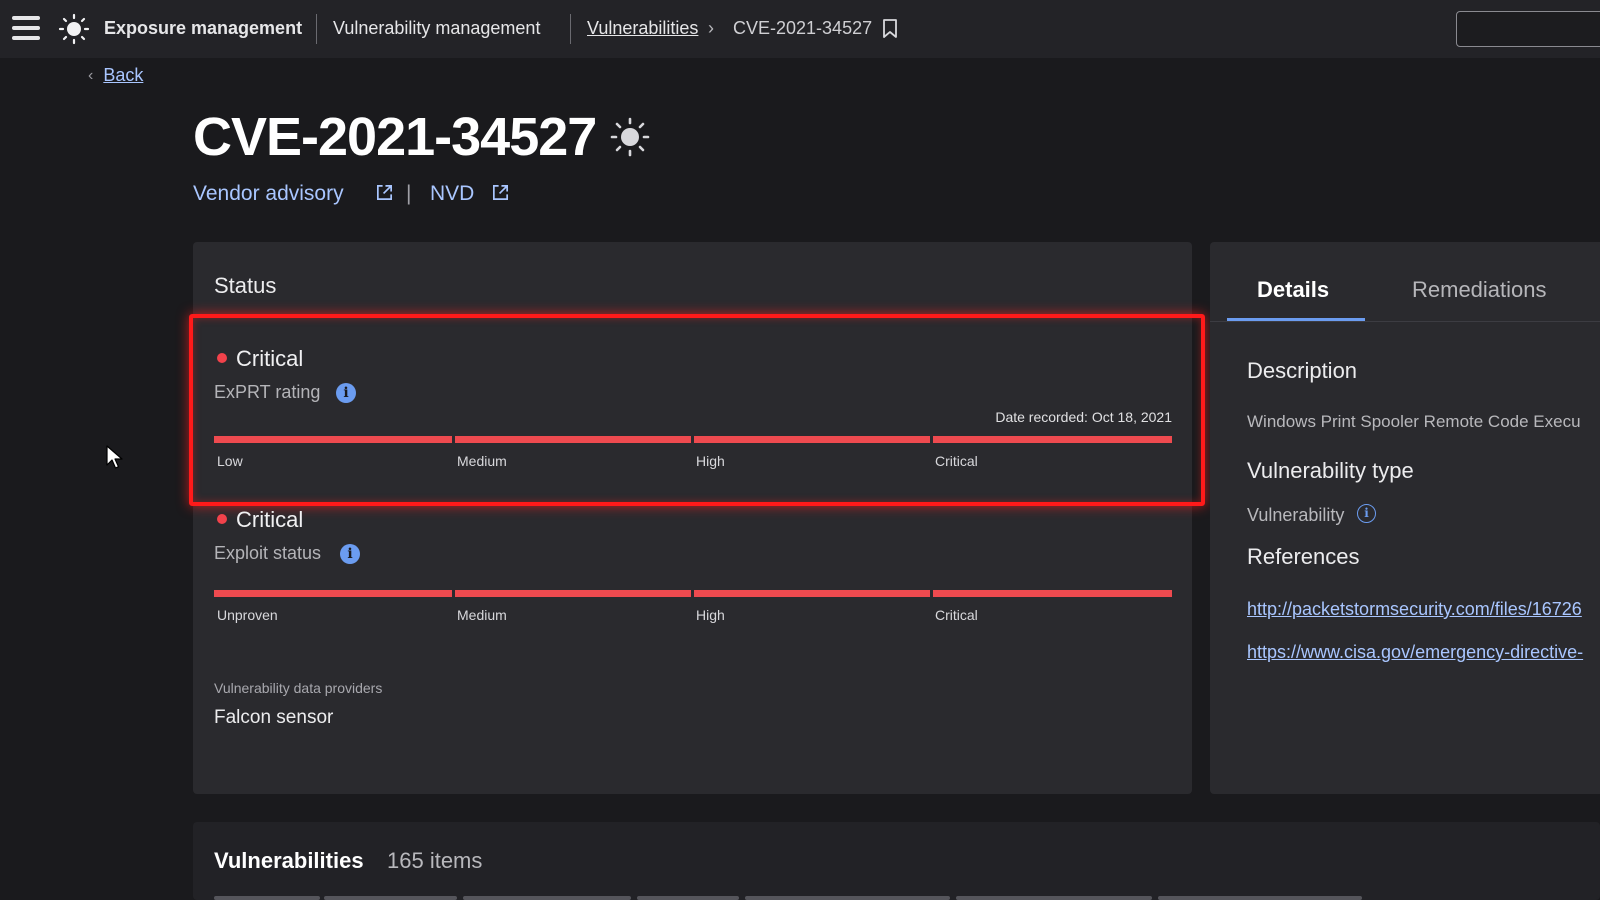 The width and height of the screenshot is (1600, 900). What do you see at coordinates (26, 29) in the screenshot?
I see `menu-icon` at bounding box center [26, 29].